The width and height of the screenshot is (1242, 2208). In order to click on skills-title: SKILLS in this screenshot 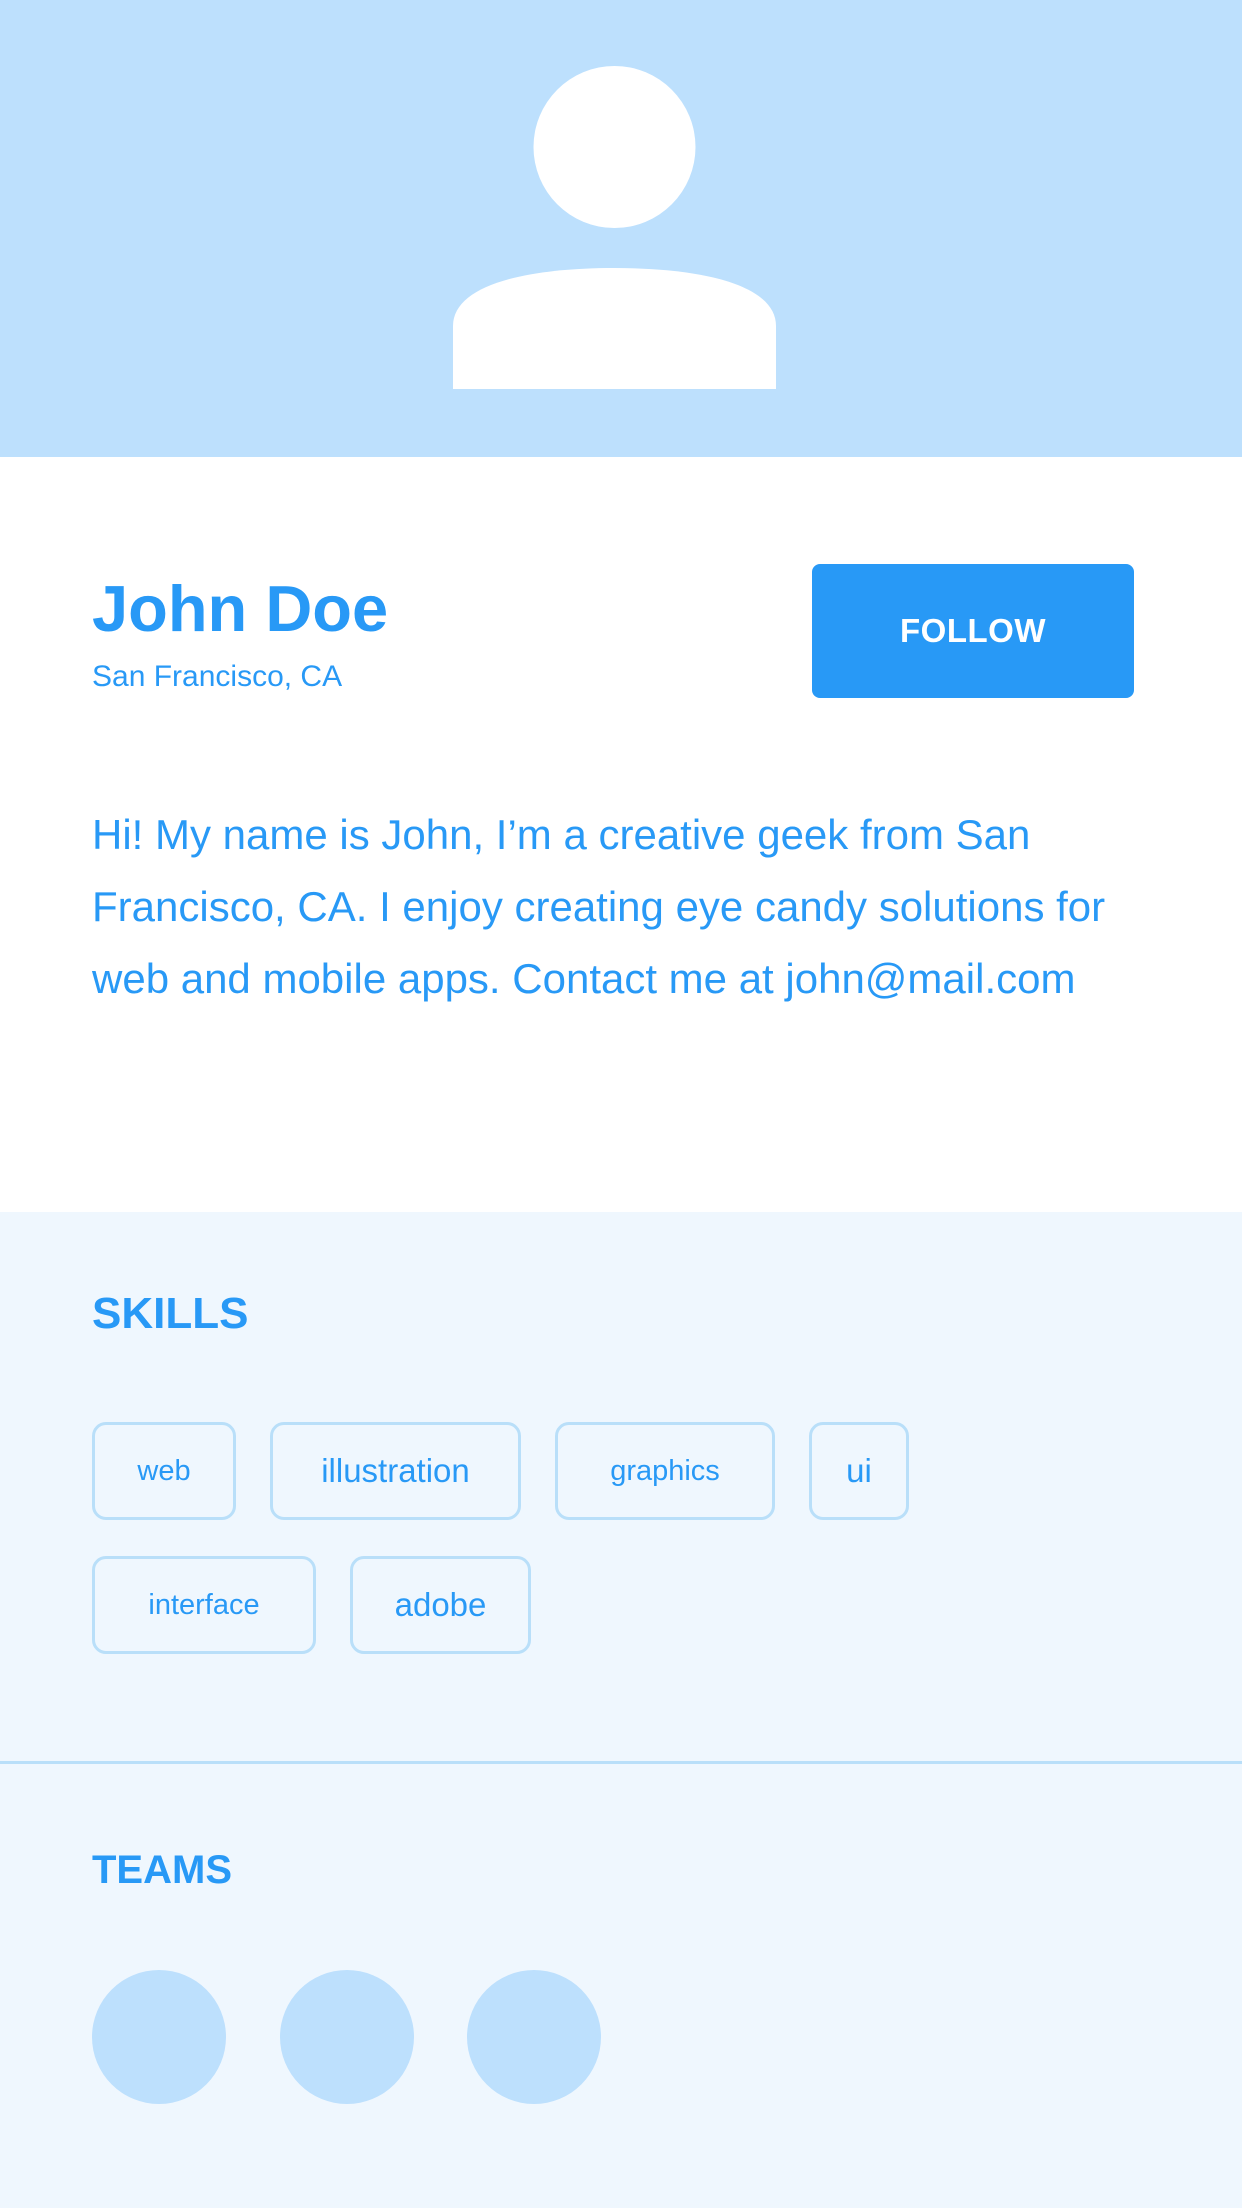, I will do `click(170, 1313)`.